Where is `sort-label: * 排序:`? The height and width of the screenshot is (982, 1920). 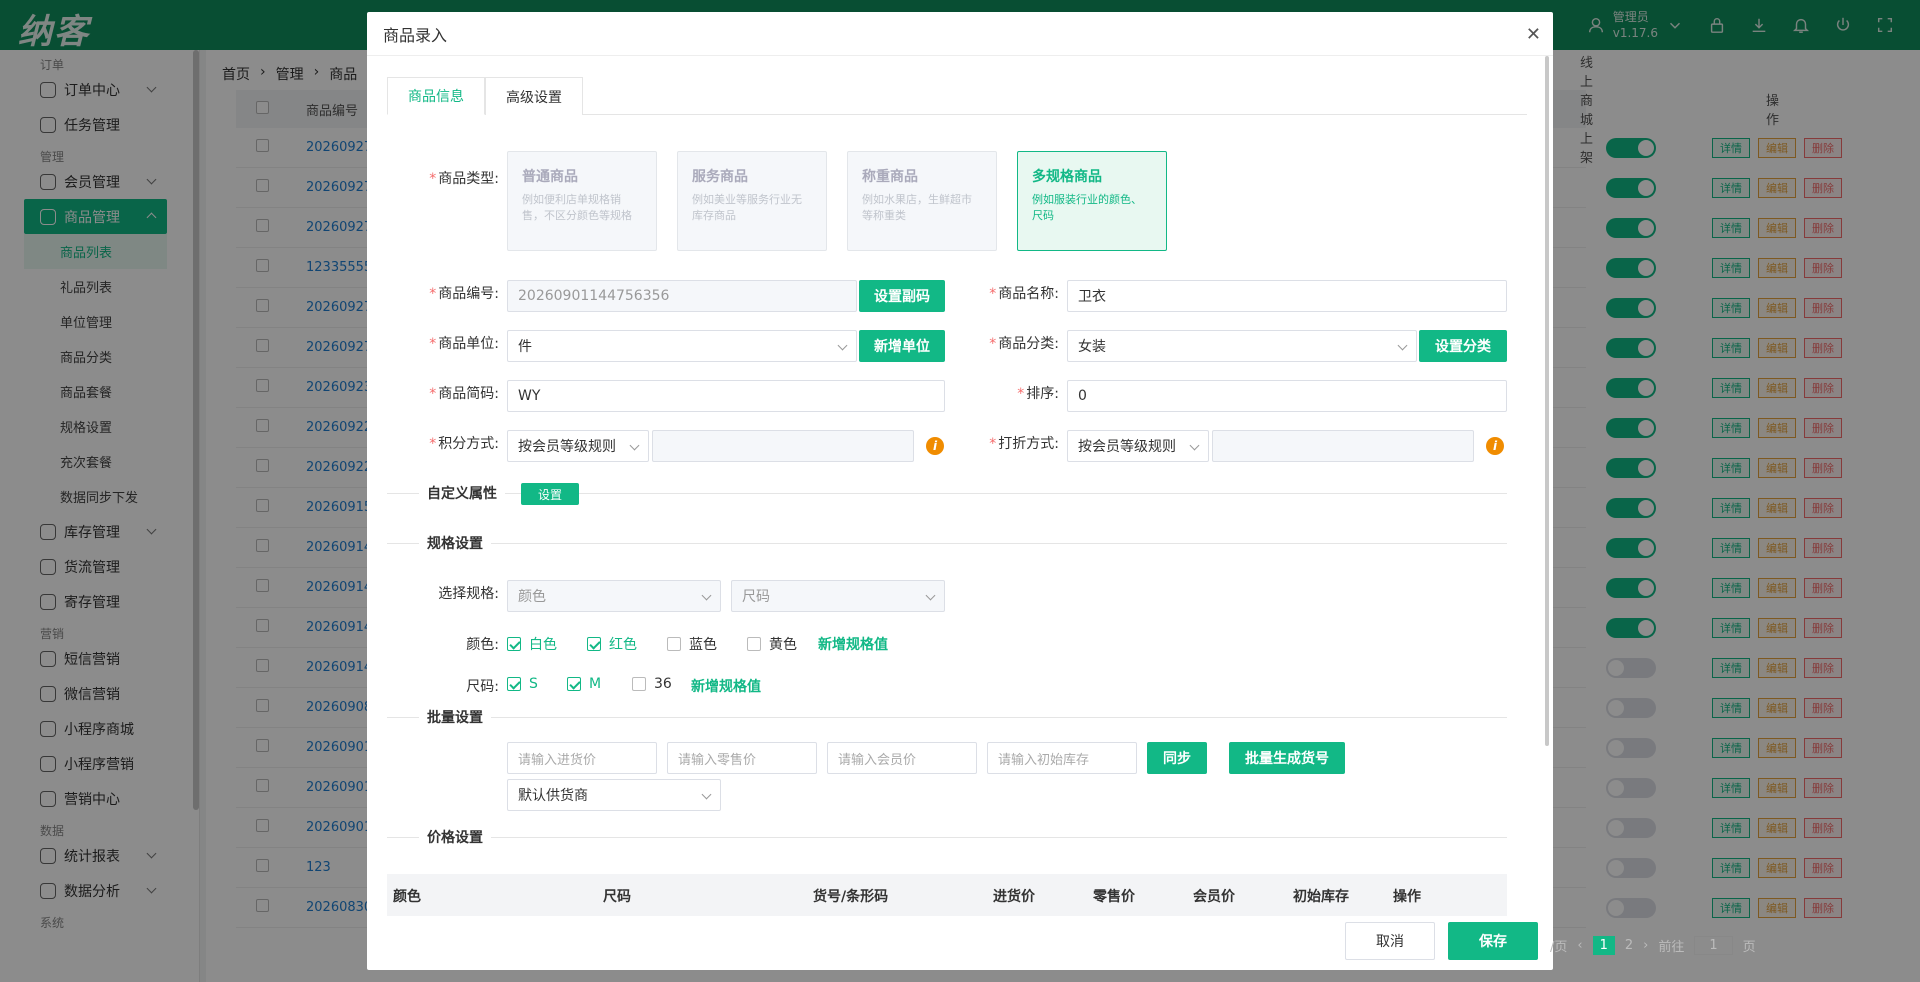
sort-label: * 排序: is located at coordinates (1038, 394).